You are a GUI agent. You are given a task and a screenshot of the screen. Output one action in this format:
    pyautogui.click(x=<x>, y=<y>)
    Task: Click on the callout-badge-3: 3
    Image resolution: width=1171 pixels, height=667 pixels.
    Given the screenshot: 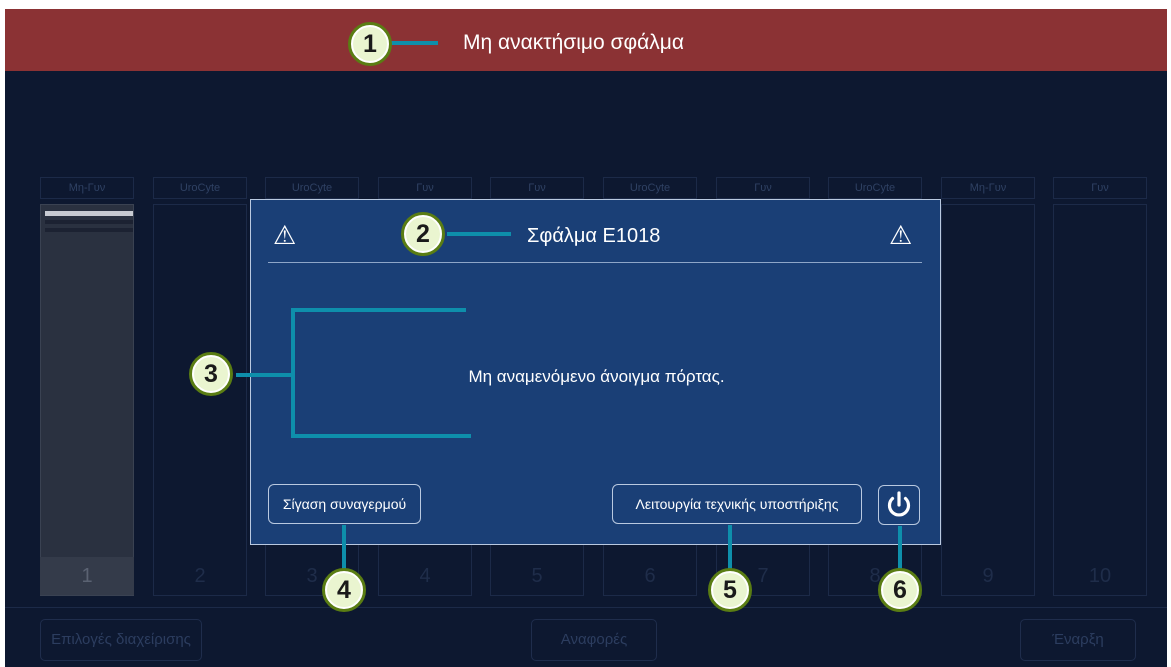 What is the action you would take?
    pyautogui.click(x=211, y=374)
    